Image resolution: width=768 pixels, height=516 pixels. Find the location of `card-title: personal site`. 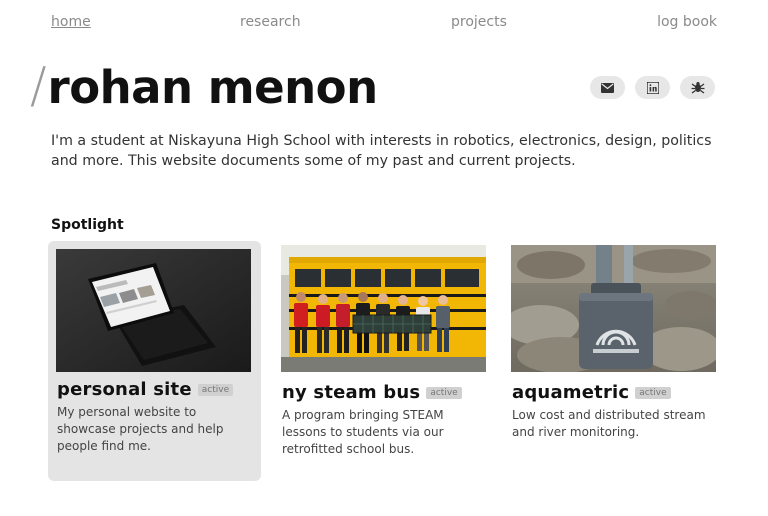

card-title: personal site is located at coordinates (124, 389).